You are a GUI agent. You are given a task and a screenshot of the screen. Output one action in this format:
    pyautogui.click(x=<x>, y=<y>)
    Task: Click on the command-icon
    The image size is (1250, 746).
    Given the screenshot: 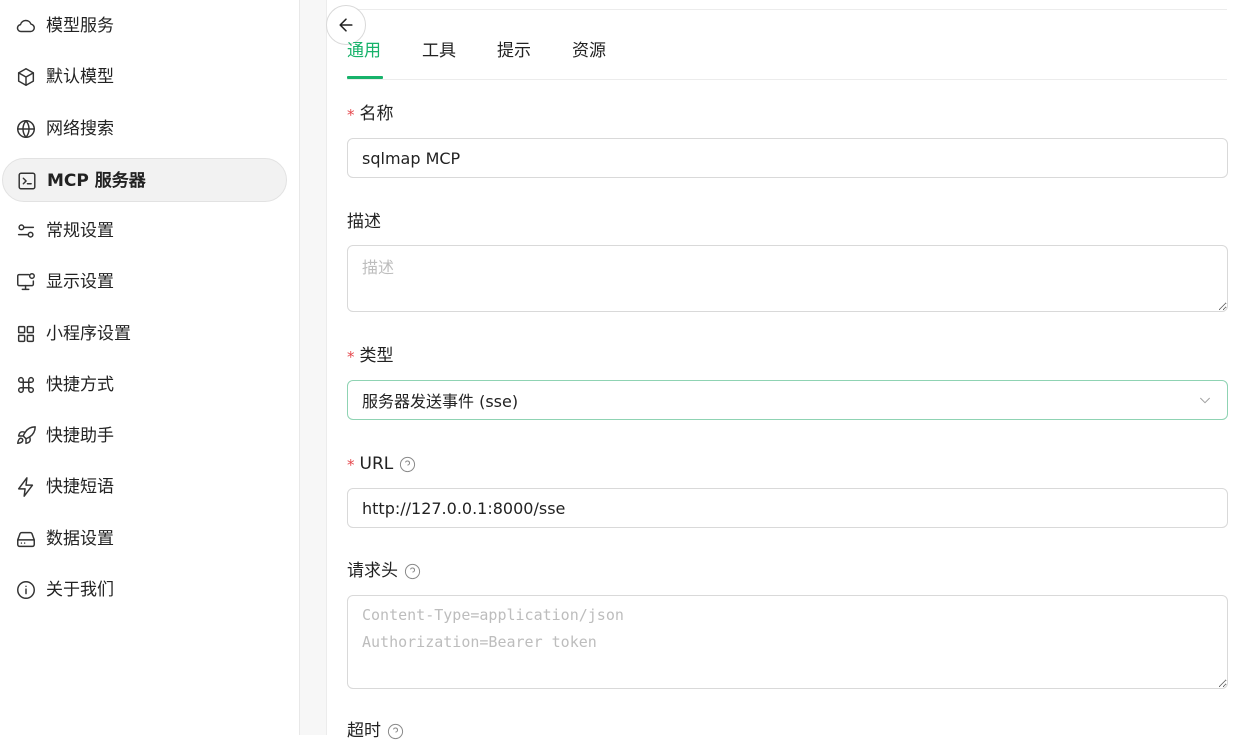 What is the action you would take?
    pyautogui.click(x=26, y=385)
    